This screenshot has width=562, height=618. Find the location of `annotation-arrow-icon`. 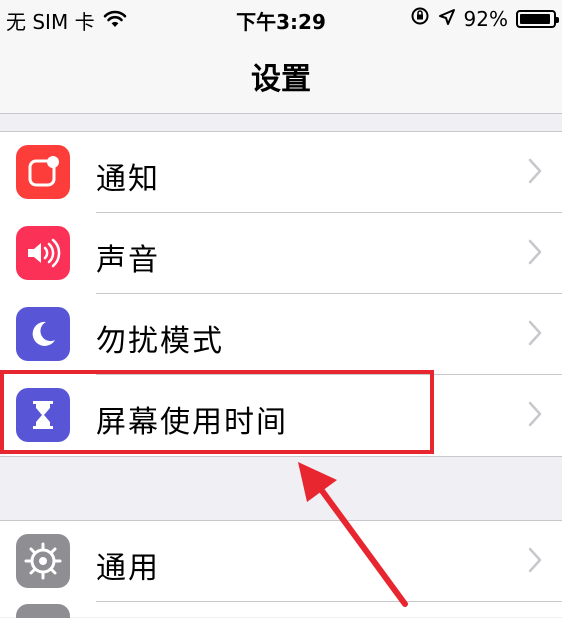

annotation-arrow-icon is located at coordinates (353, 534).